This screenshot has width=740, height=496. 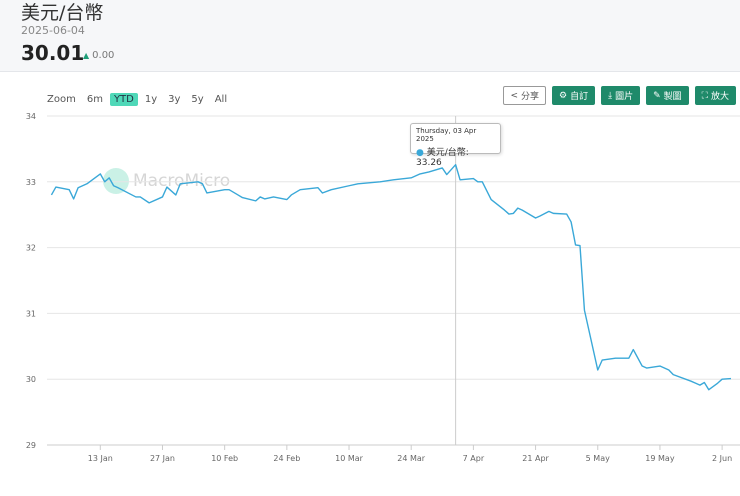 What do you see at coordinates (224, 458) in the screenshot?
I see `x-tick-label: 10 Feb` at bounding box center [224, 458].